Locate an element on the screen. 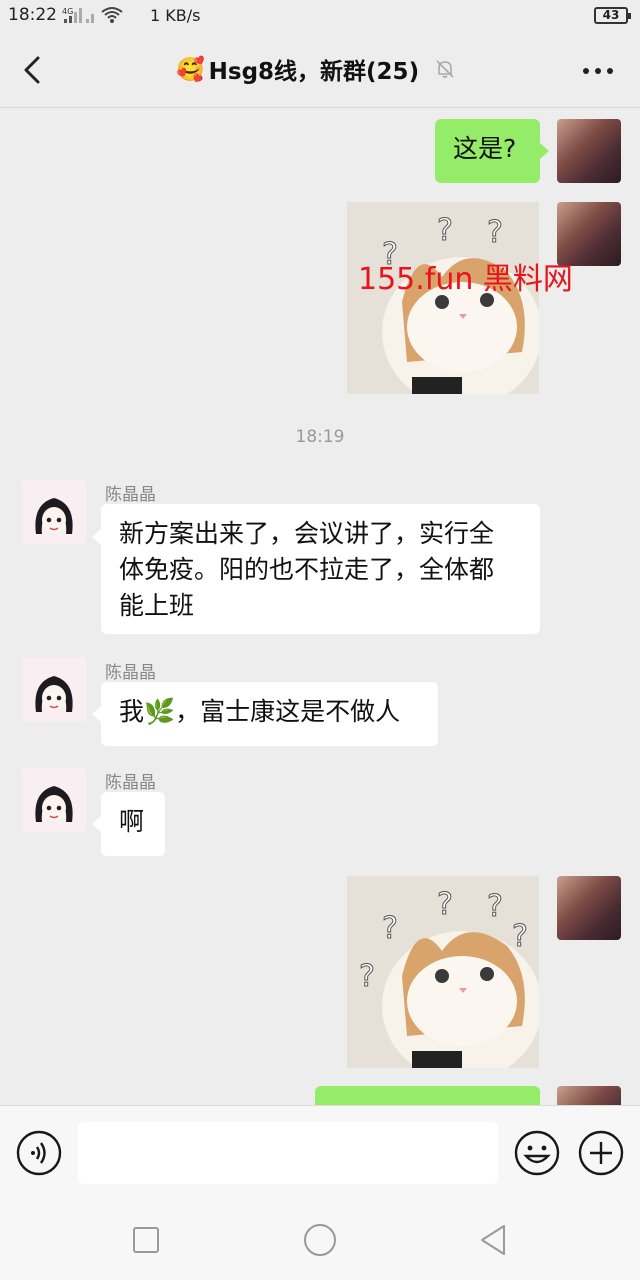  cat-sticker: ? ? ? ? ? is located at coordinates (443, 972).